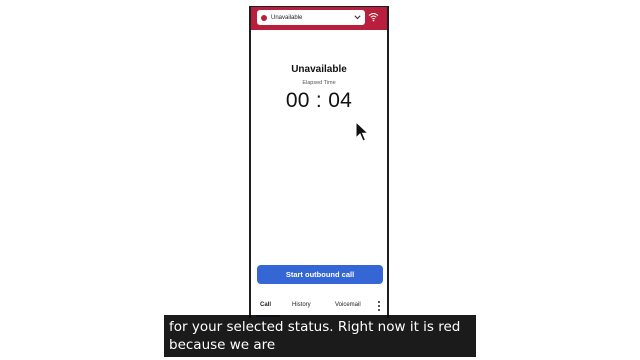  I want to click on elapsed-timer: 00 : 04, so click(319, 100).